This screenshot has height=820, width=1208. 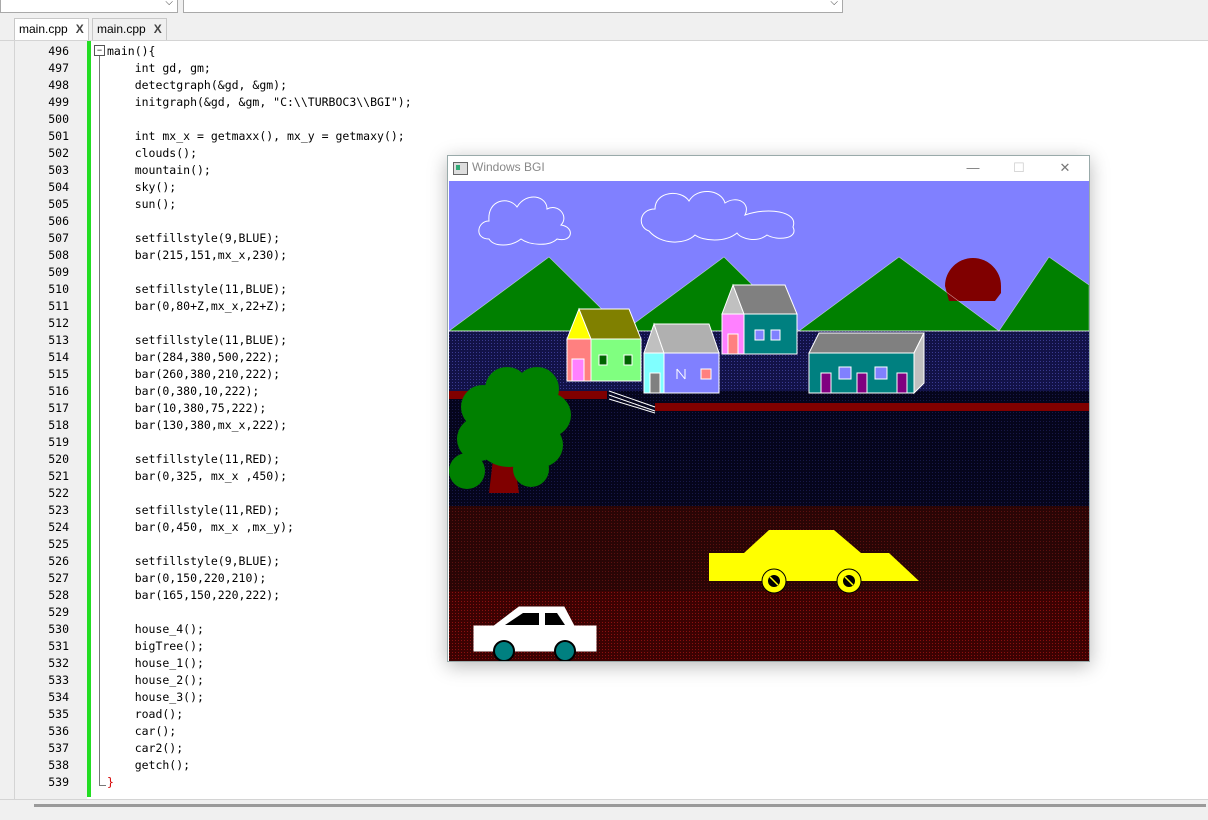 I want to click on line-number: 501, so click(x=58, y=136).